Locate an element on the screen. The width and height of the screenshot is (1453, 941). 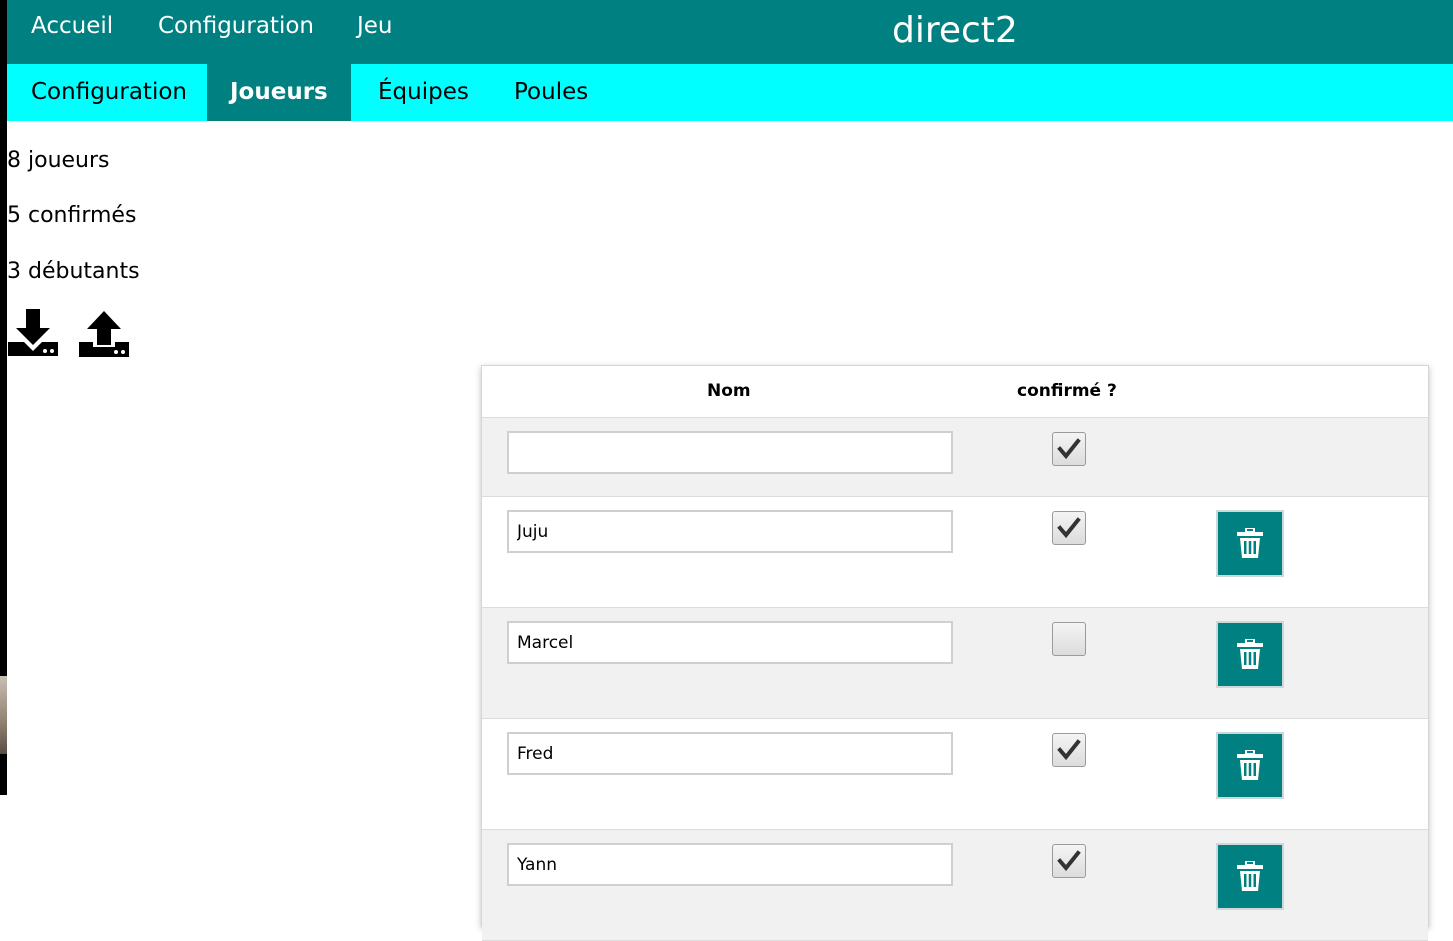
tab-joueurs: Joueurs is located at coordinates (279, 92).